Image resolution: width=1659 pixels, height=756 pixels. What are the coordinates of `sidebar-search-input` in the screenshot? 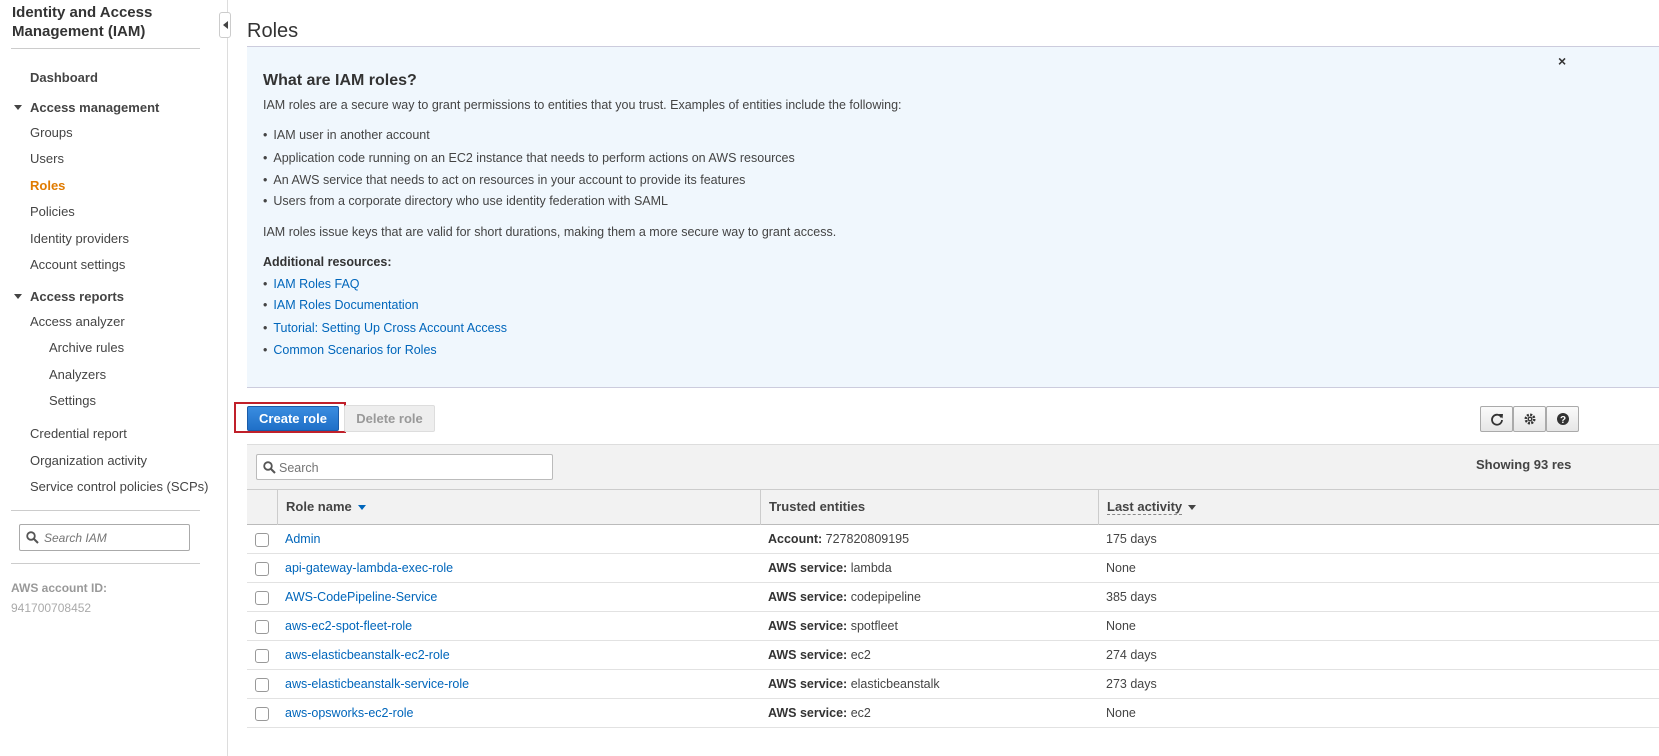 It's located at (114, 537).